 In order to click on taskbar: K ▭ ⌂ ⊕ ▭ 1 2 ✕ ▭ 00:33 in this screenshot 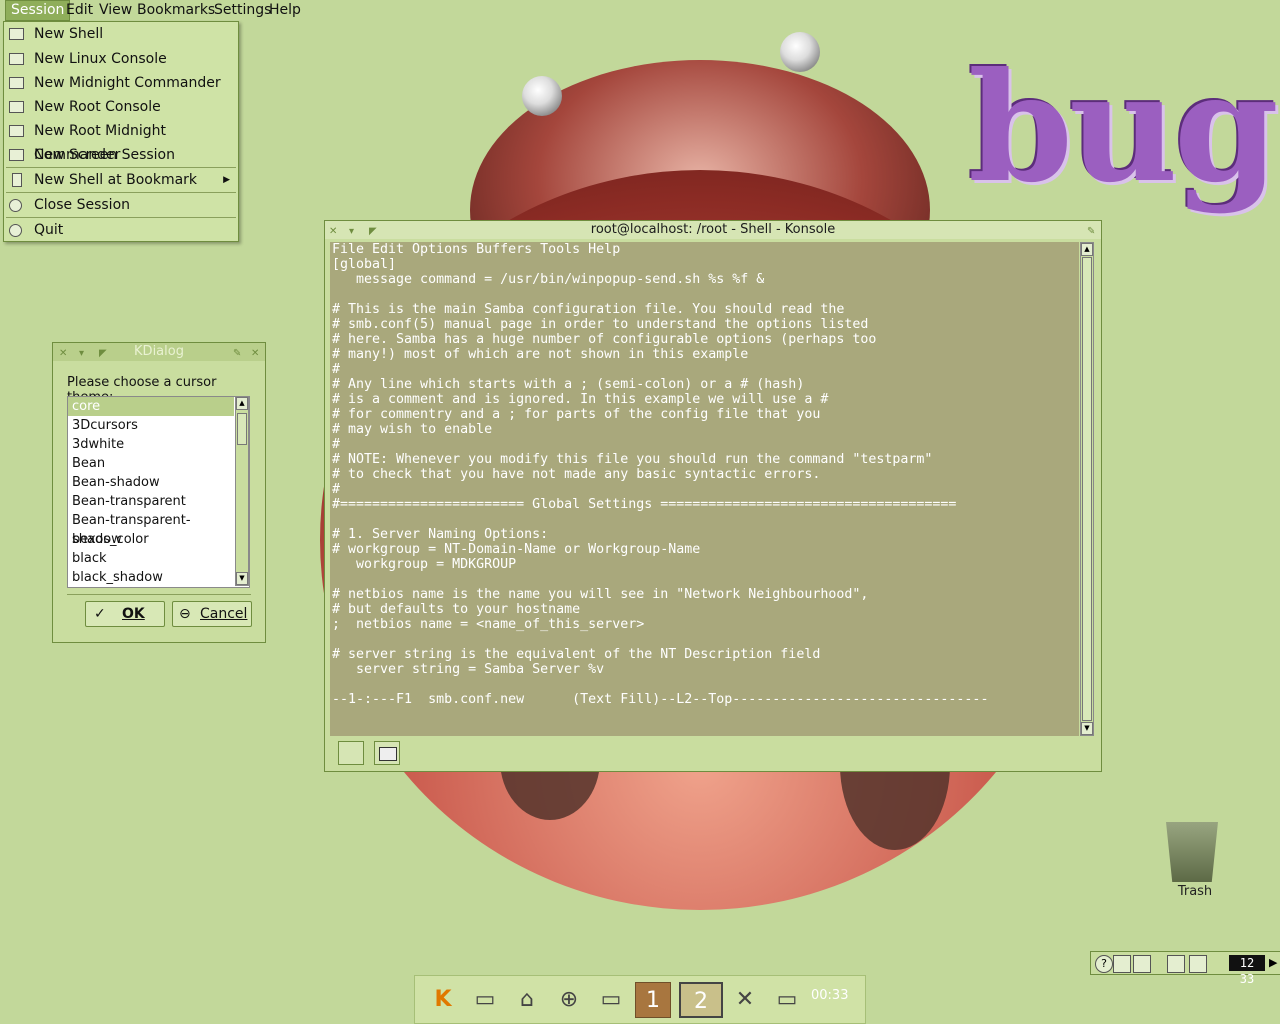, I will do `click(640, 999)`.